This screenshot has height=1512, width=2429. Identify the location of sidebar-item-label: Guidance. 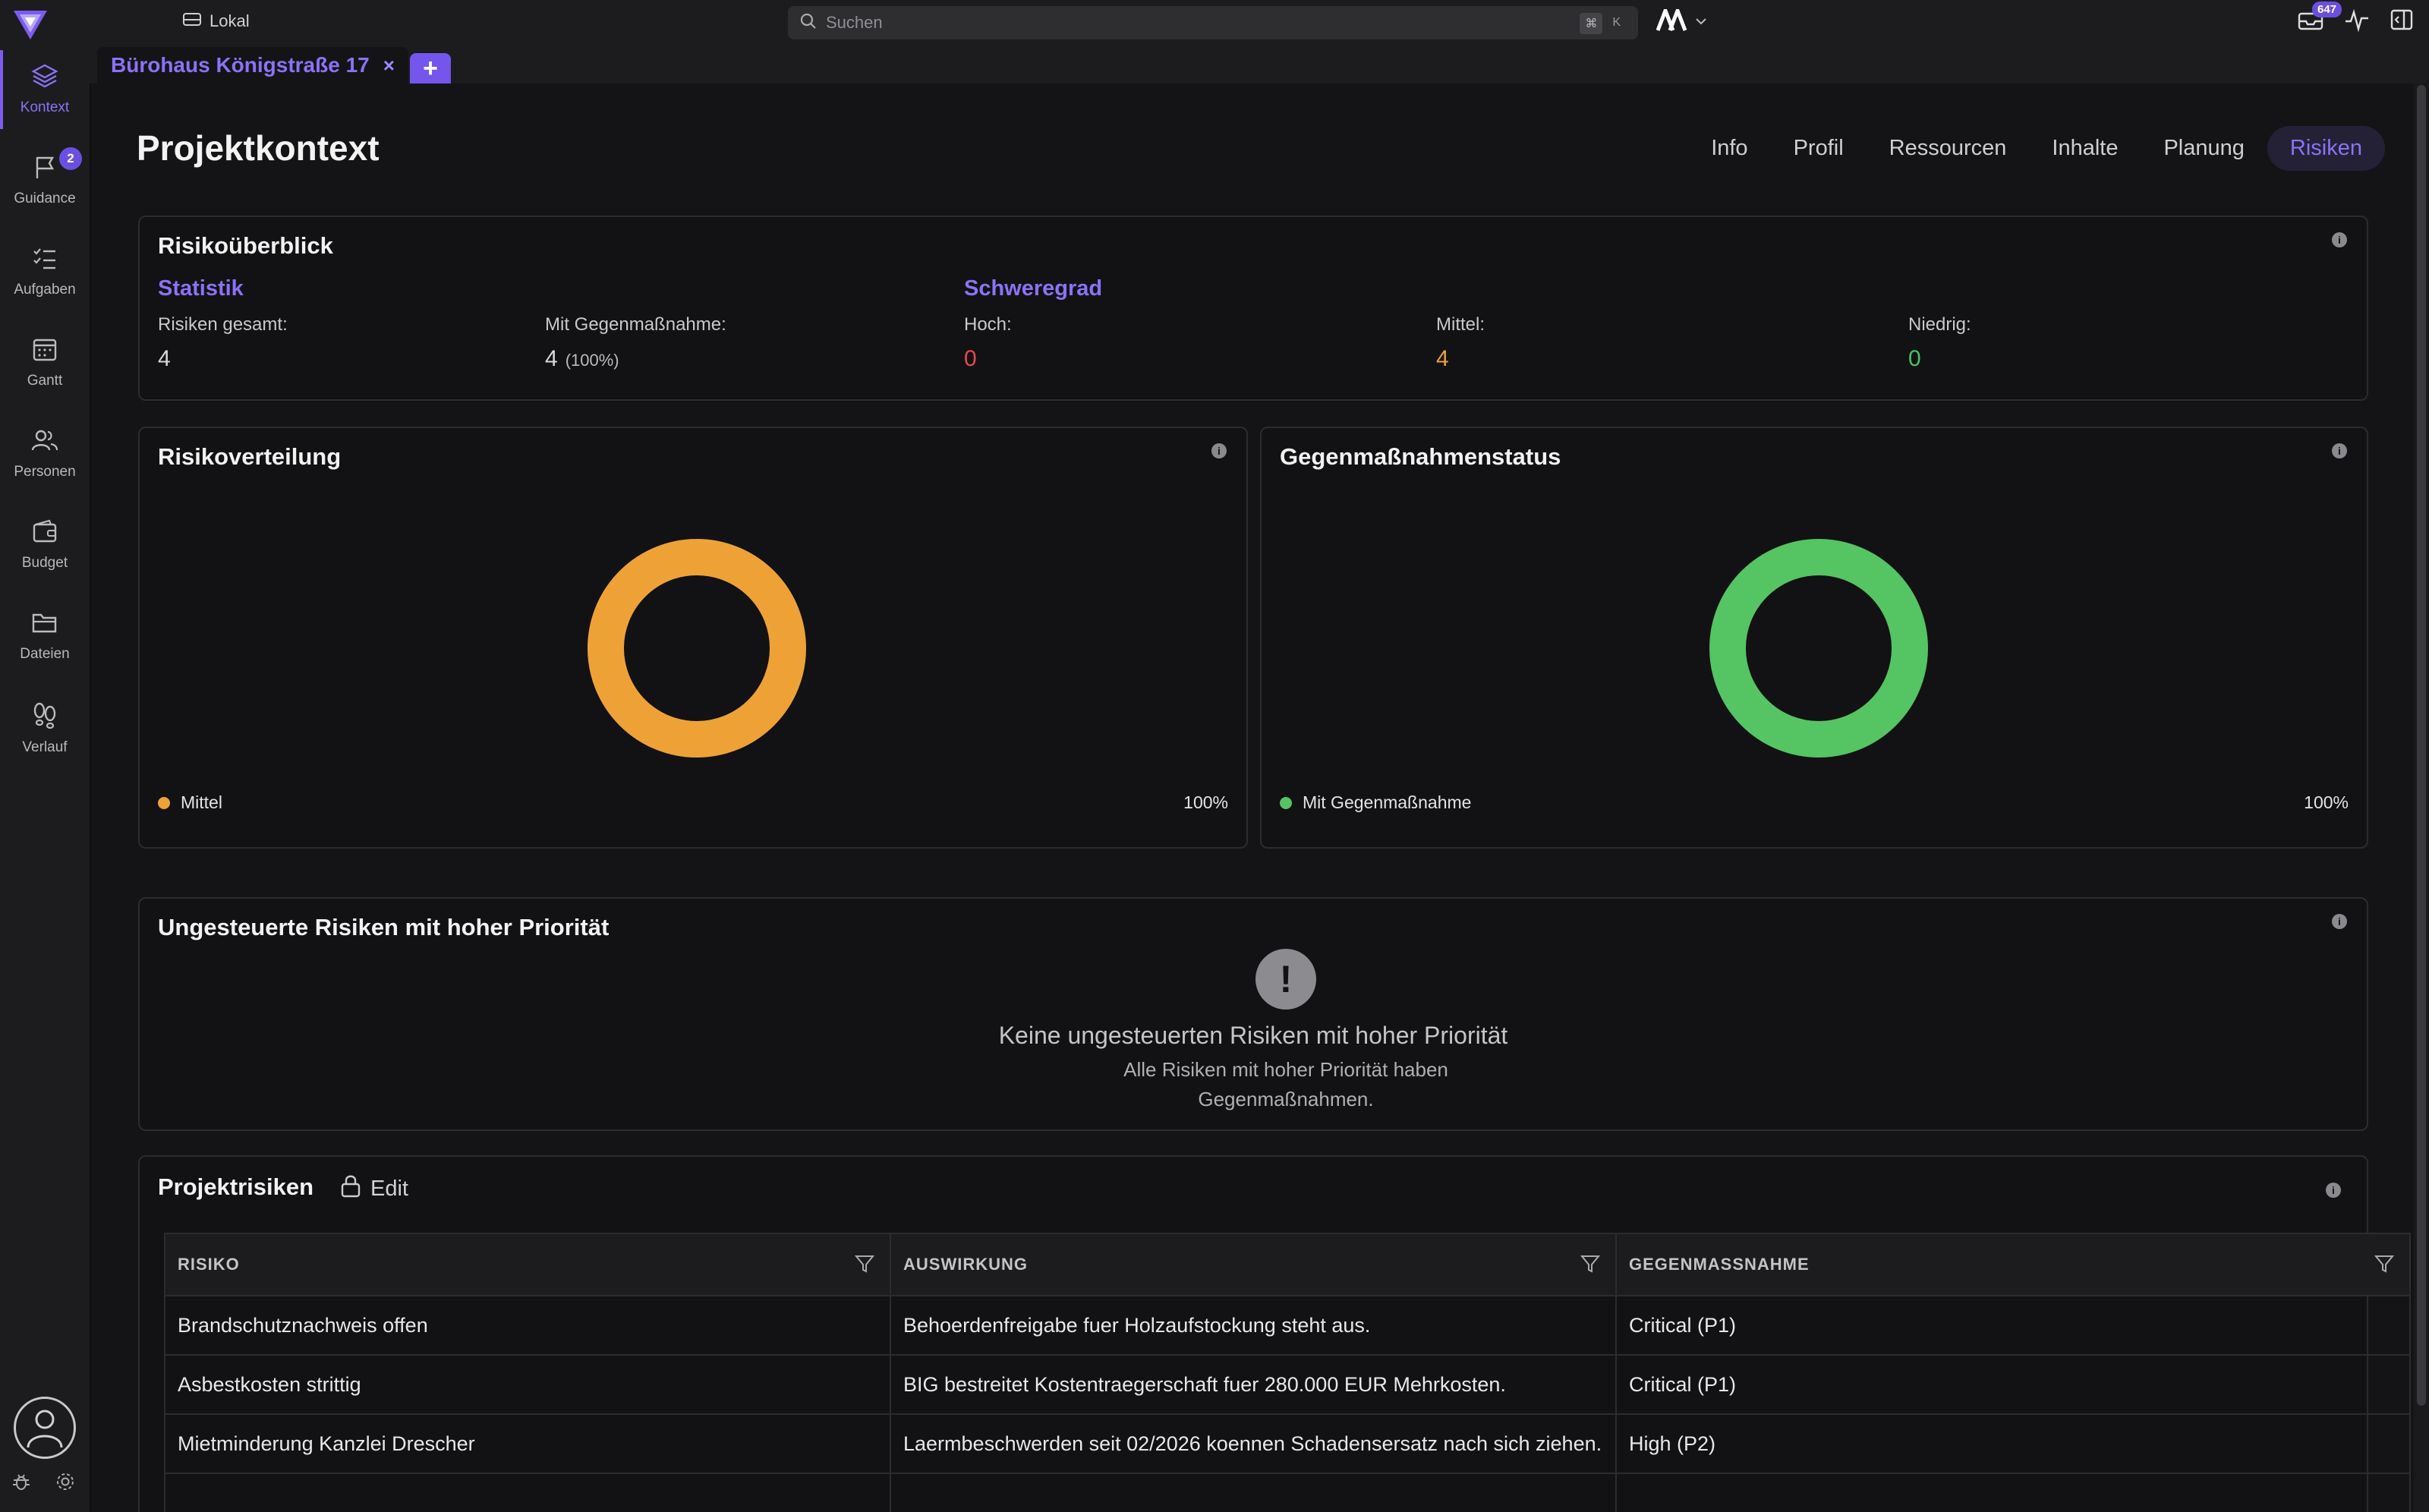
(45, 198).